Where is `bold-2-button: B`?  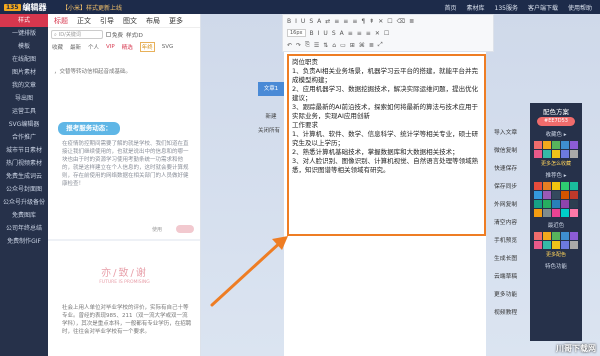
bold-2-button: B is located at coordinates (312, 33).